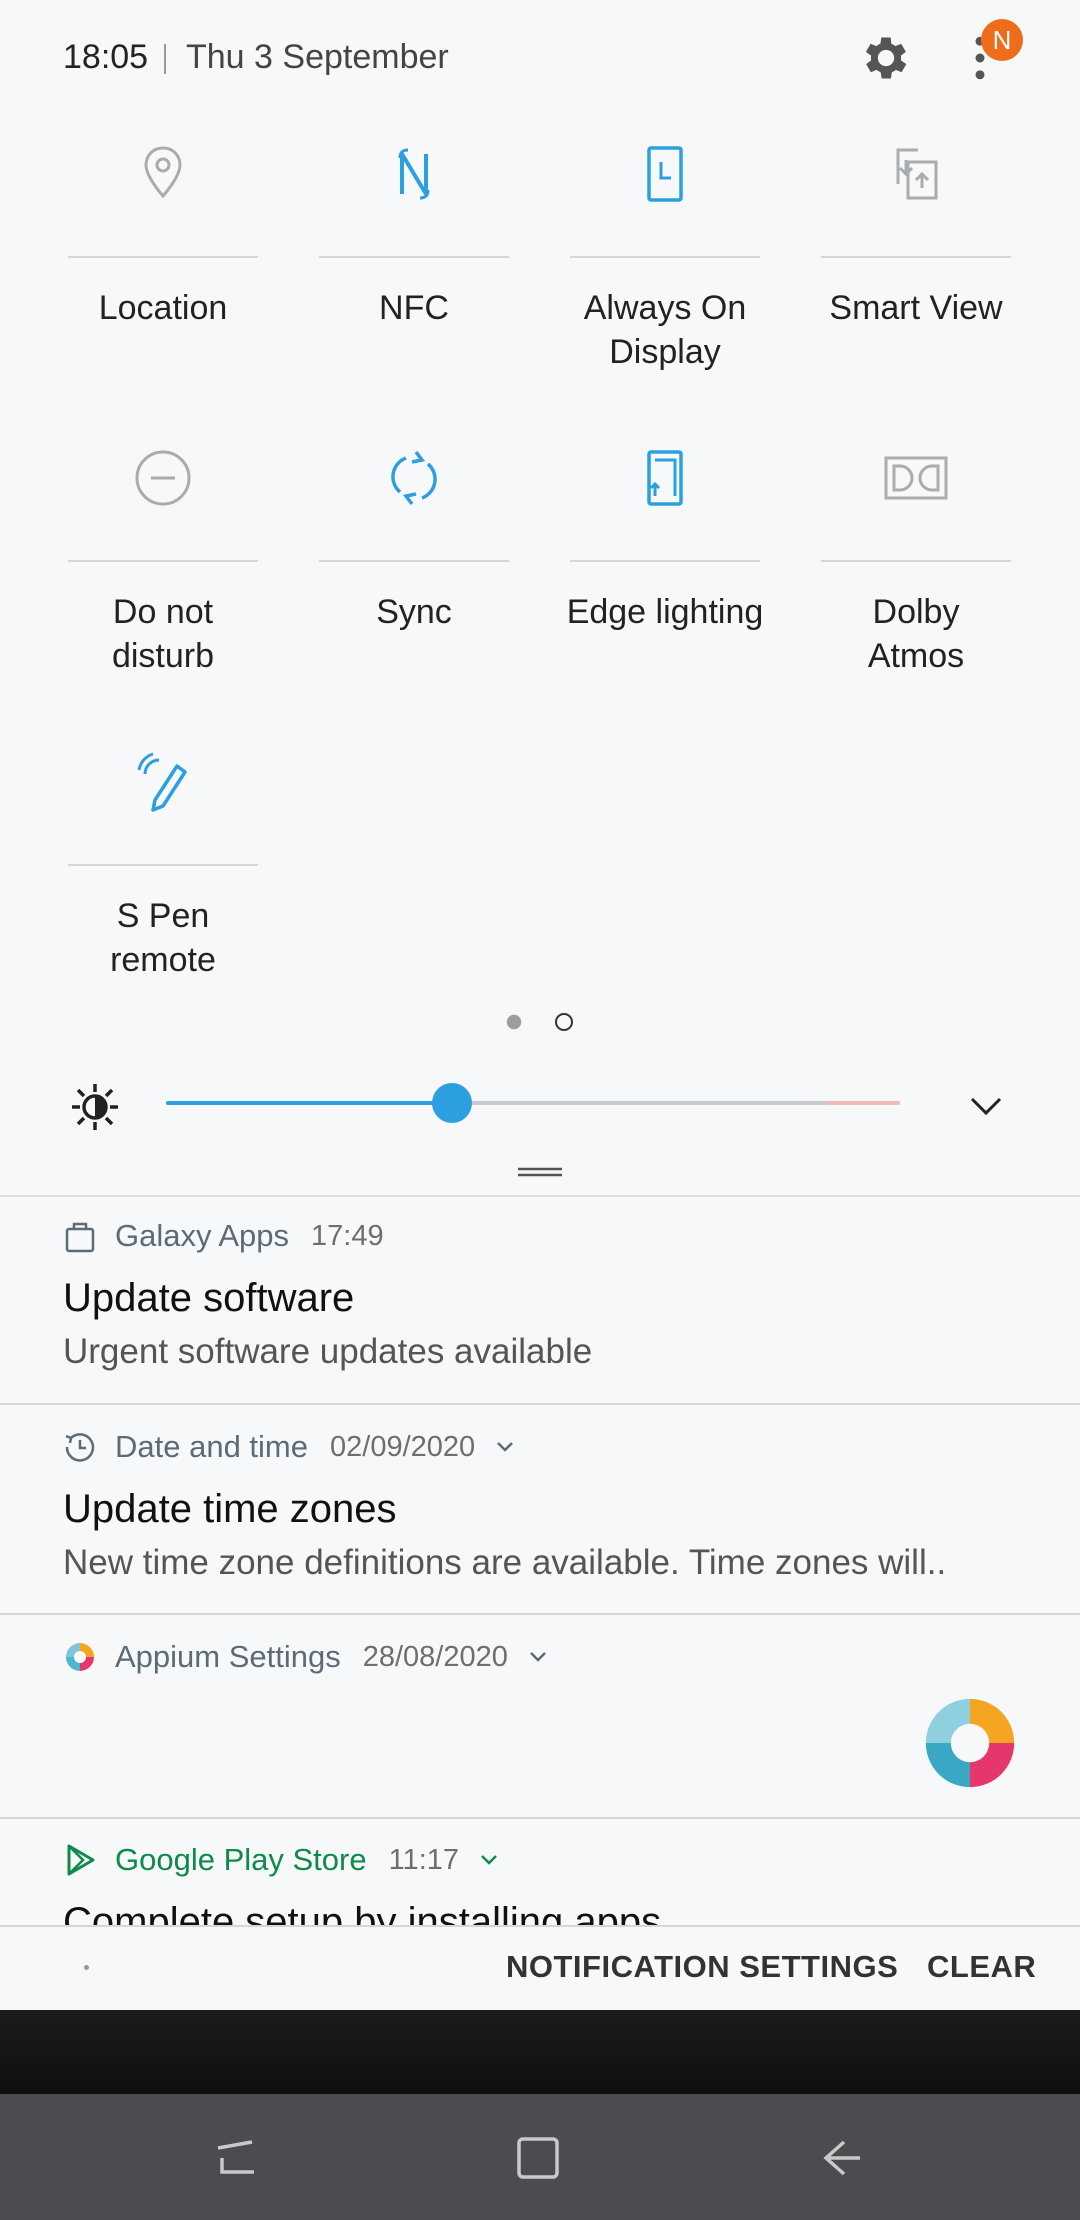 The image size is (1080, 2220). Describe the element at coordinates (209, 1298) in the screenshot. I see `notification-title: Update software` at that location.